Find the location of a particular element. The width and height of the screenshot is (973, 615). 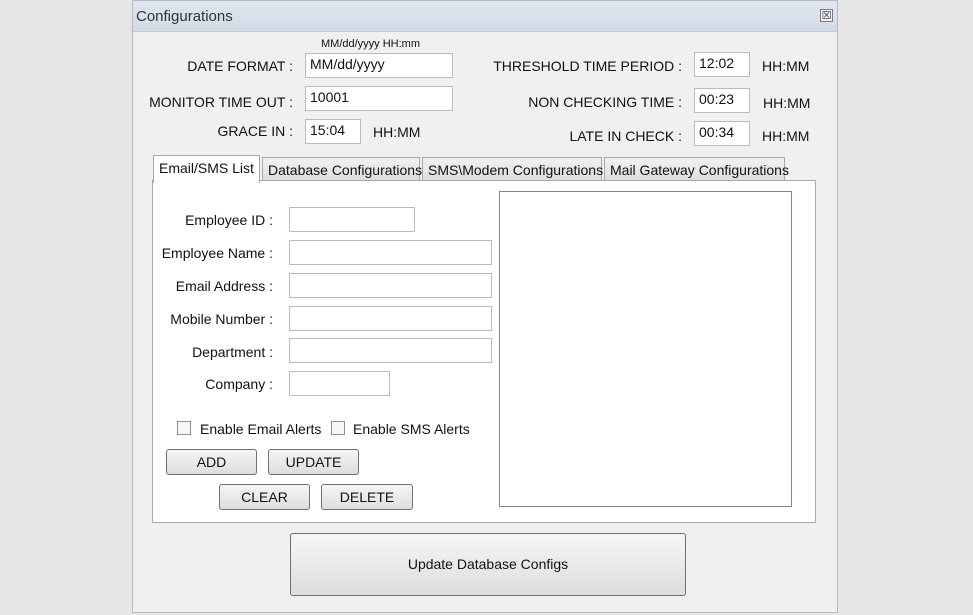

company-field is located at coordinates (339, 383).